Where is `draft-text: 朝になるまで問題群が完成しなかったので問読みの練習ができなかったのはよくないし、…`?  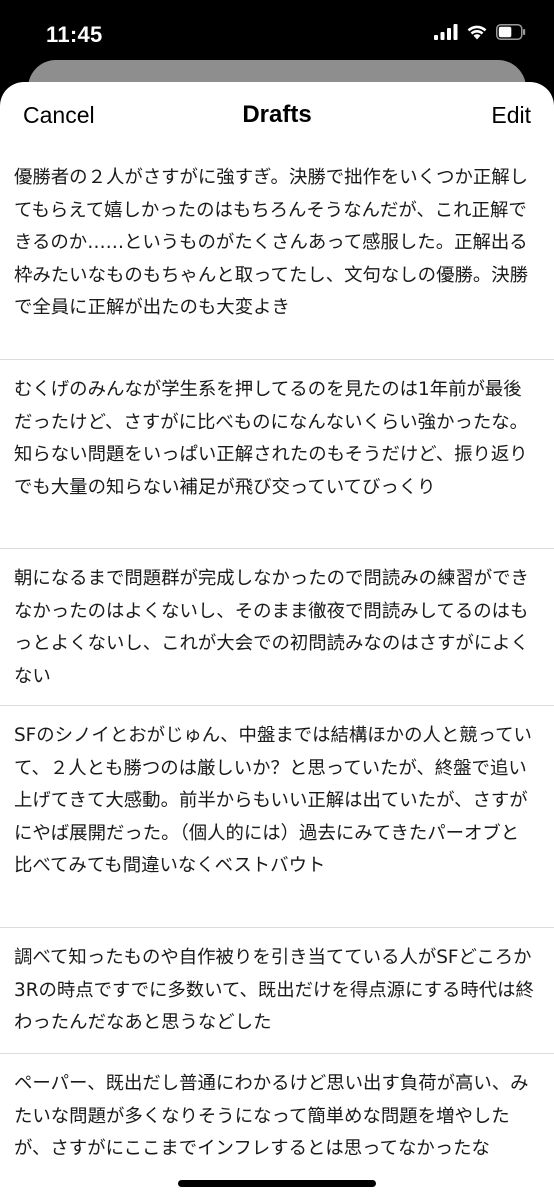
draft-text: 朝になるまで問題群が完成しなかったので問読みの練習ができなかったのはよくないし、… is located at coordinates (271, 627).